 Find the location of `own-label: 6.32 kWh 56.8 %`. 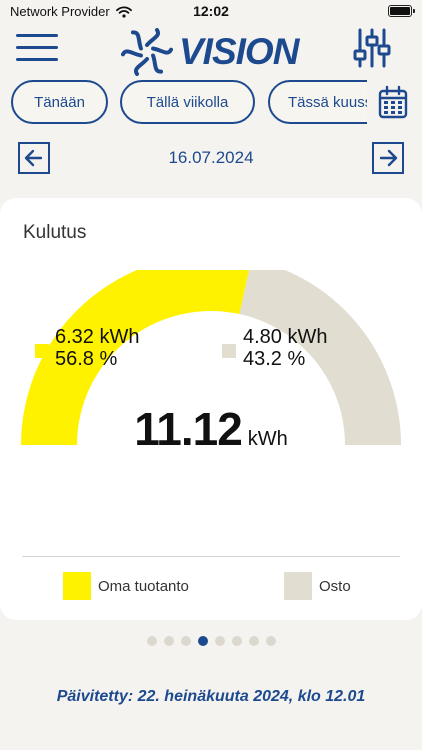

own-label: 6.32 kWh 56.8 % is located at coordinates (97, 348).